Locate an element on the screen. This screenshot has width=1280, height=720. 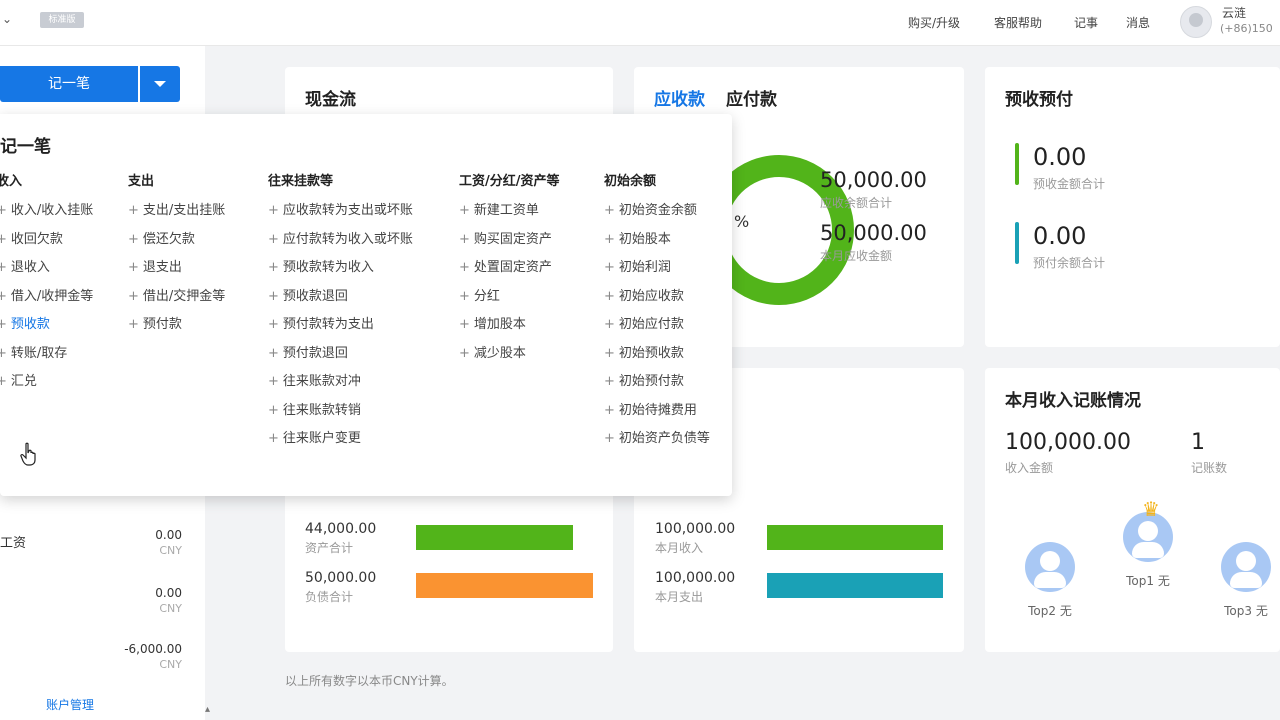
menu-item-label: 预收款退回 is located at coordinates (315, 296).